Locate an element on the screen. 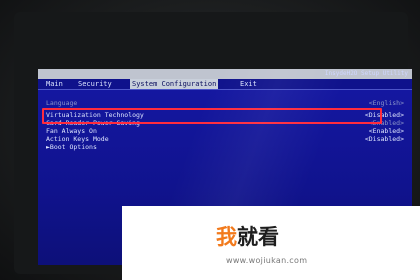  tab-security: Security is located at coordinates (95, 84).